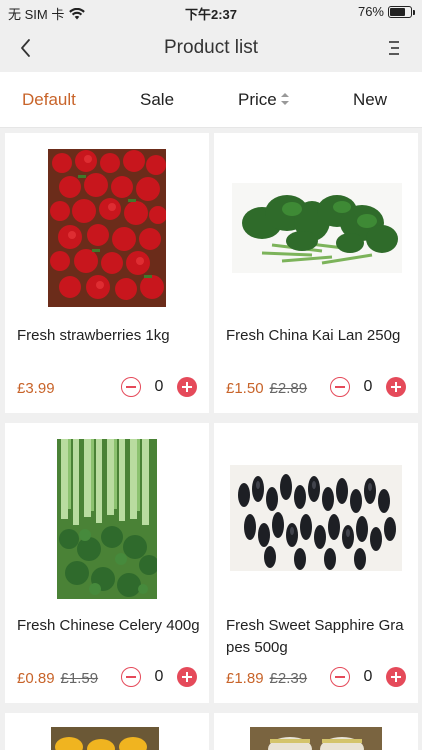 The width and height of the screenshot is (422, 750). I want to click on sort-tab-price-label: Price, so click(257, 99).